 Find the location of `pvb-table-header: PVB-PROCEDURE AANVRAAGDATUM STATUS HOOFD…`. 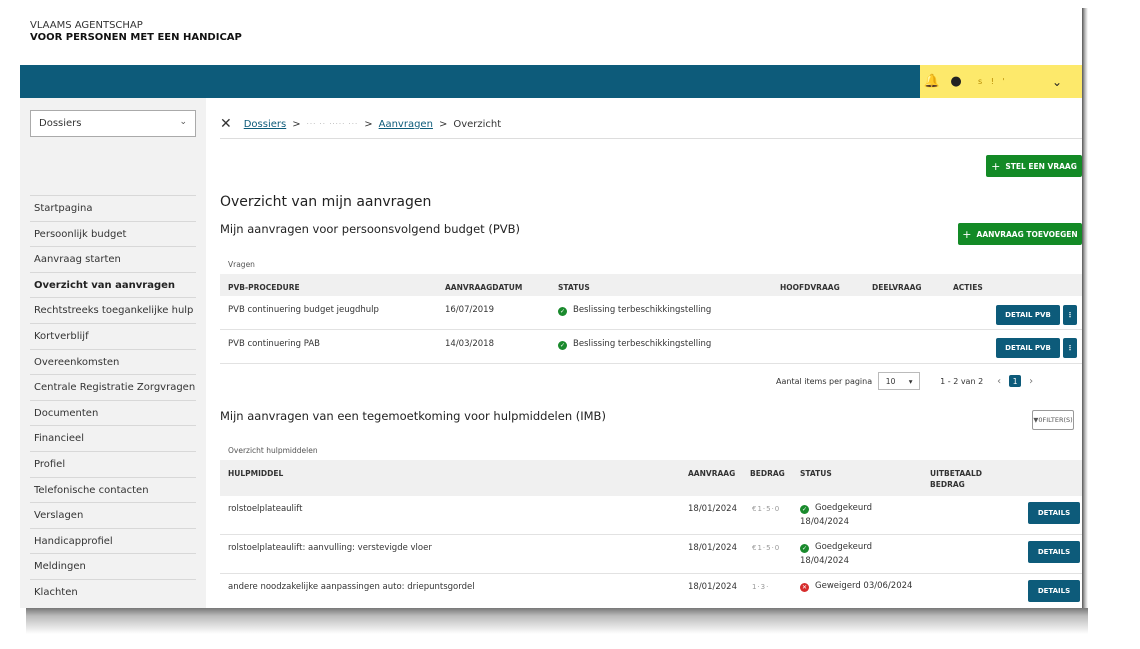

pvb-table-header: PVB-PROCEDURE AANVRAAGDATUM STATUS HOOFD… is located at coordinates (651, 285).